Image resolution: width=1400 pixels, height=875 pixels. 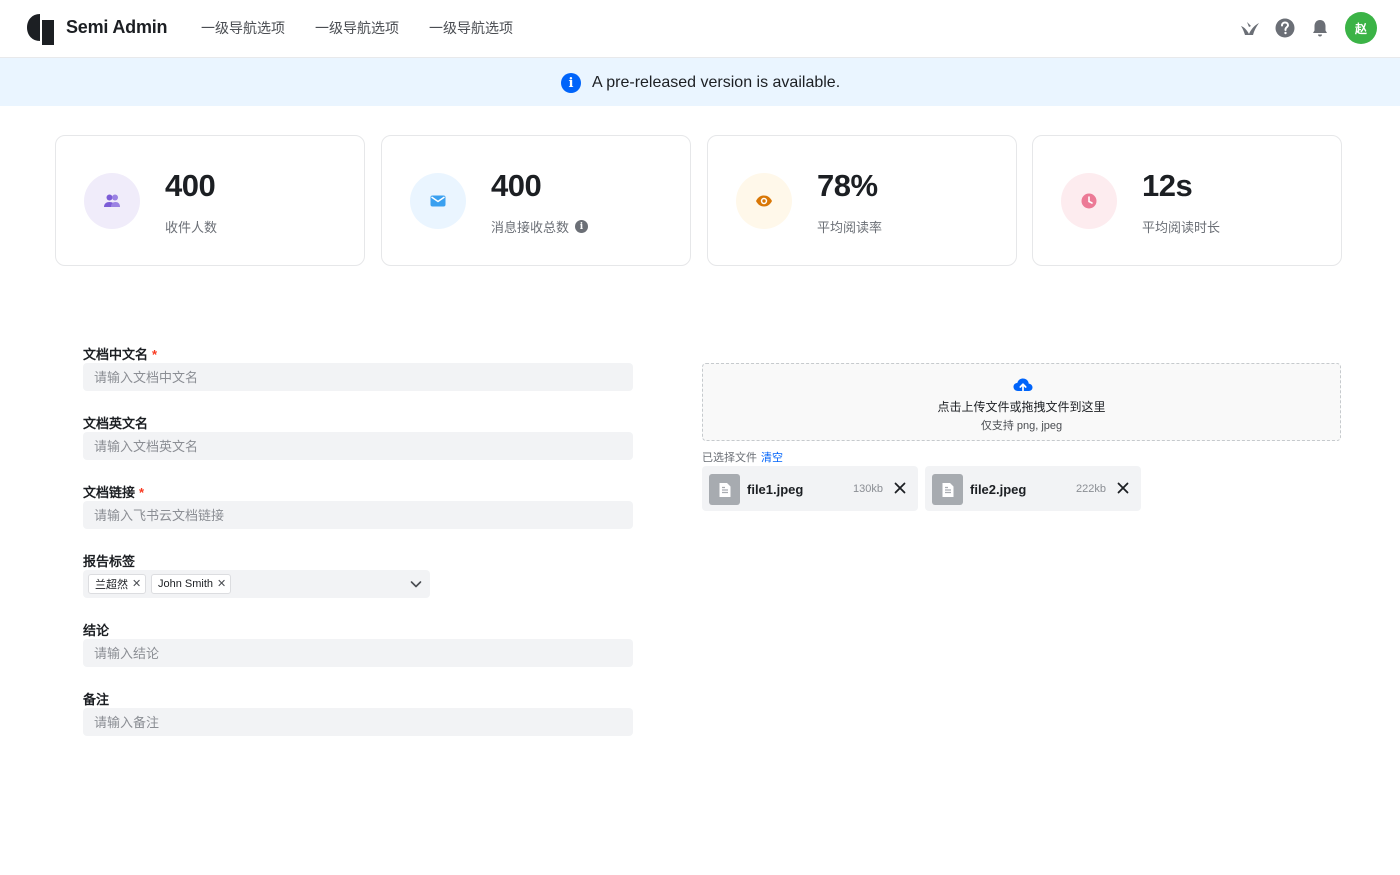 I want to click on conclusion-label: 结论, so click(x=96, y=629).